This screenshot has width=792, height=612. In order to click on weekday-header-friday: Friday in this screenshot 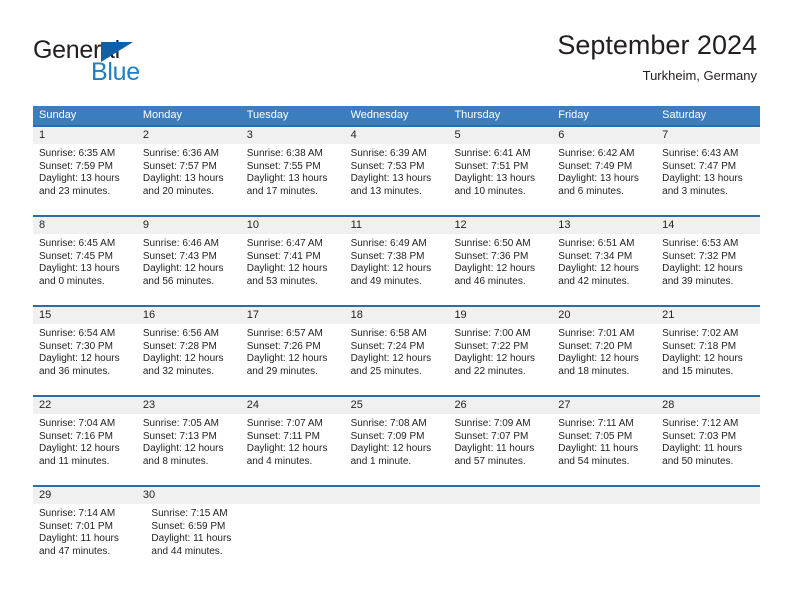, I will do `click(573, 115)`.